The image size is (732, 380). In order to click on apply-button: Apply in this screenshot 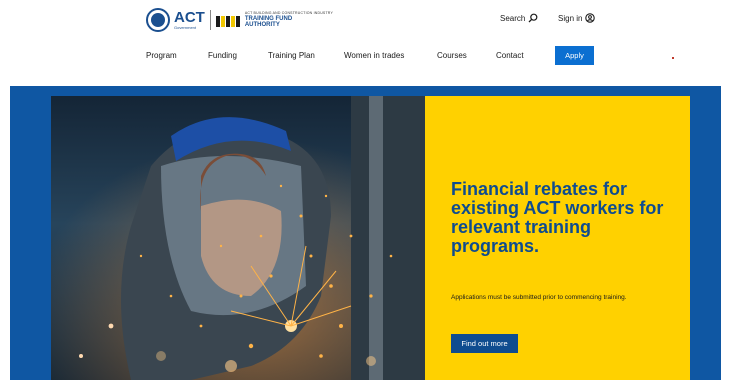, I will do `click(574, 55)`.